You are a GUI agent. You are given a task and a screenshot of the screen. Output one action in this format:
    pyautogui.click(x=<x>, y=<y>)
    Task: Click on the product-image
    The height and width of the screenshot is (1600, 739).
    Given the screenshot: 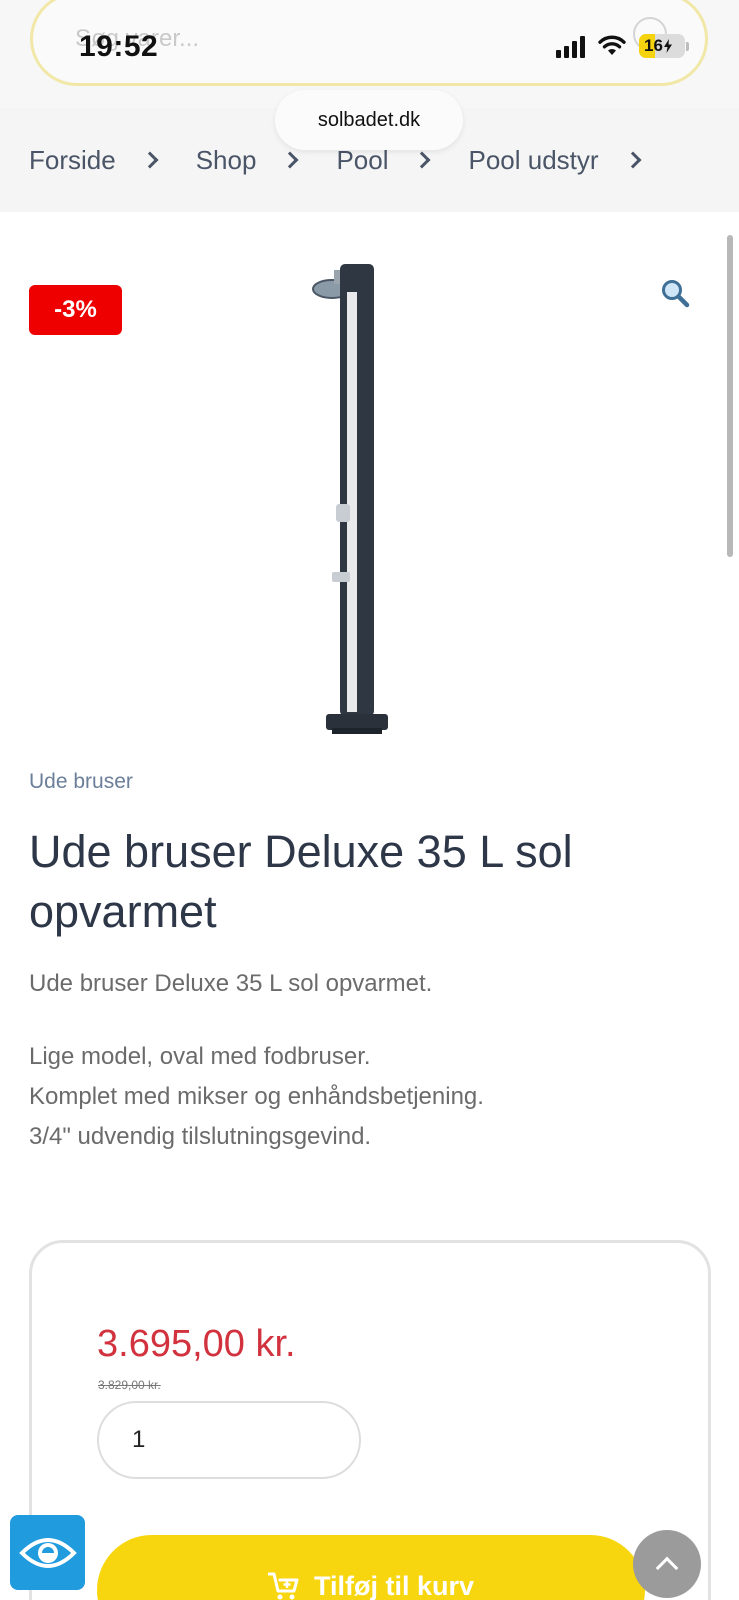 What is the action you would take?
    pyautogui.click(x=352, y=507)
    